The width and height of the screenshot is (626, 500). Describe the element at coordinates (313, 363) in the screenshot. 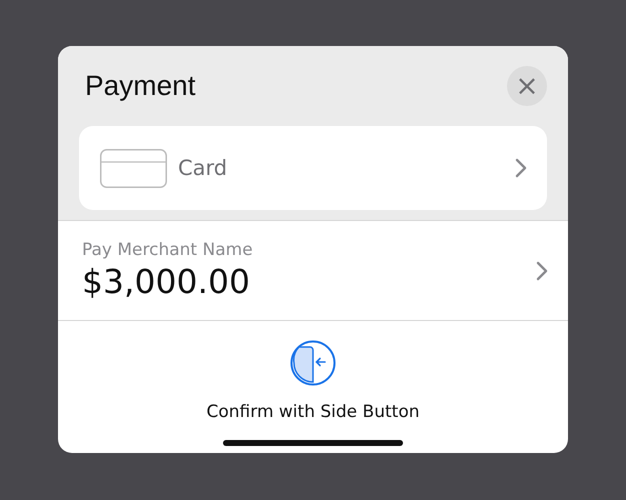

I see `side-button-icon` at that location.